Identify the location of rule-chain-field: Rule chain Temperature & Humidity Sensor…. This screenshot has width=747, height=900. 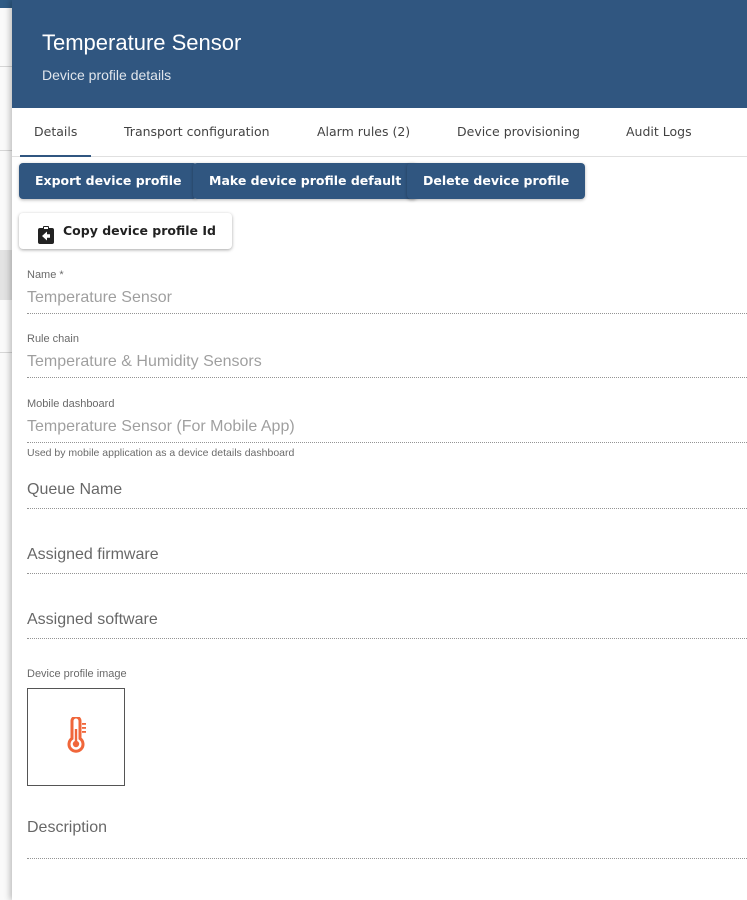
(387, 355).